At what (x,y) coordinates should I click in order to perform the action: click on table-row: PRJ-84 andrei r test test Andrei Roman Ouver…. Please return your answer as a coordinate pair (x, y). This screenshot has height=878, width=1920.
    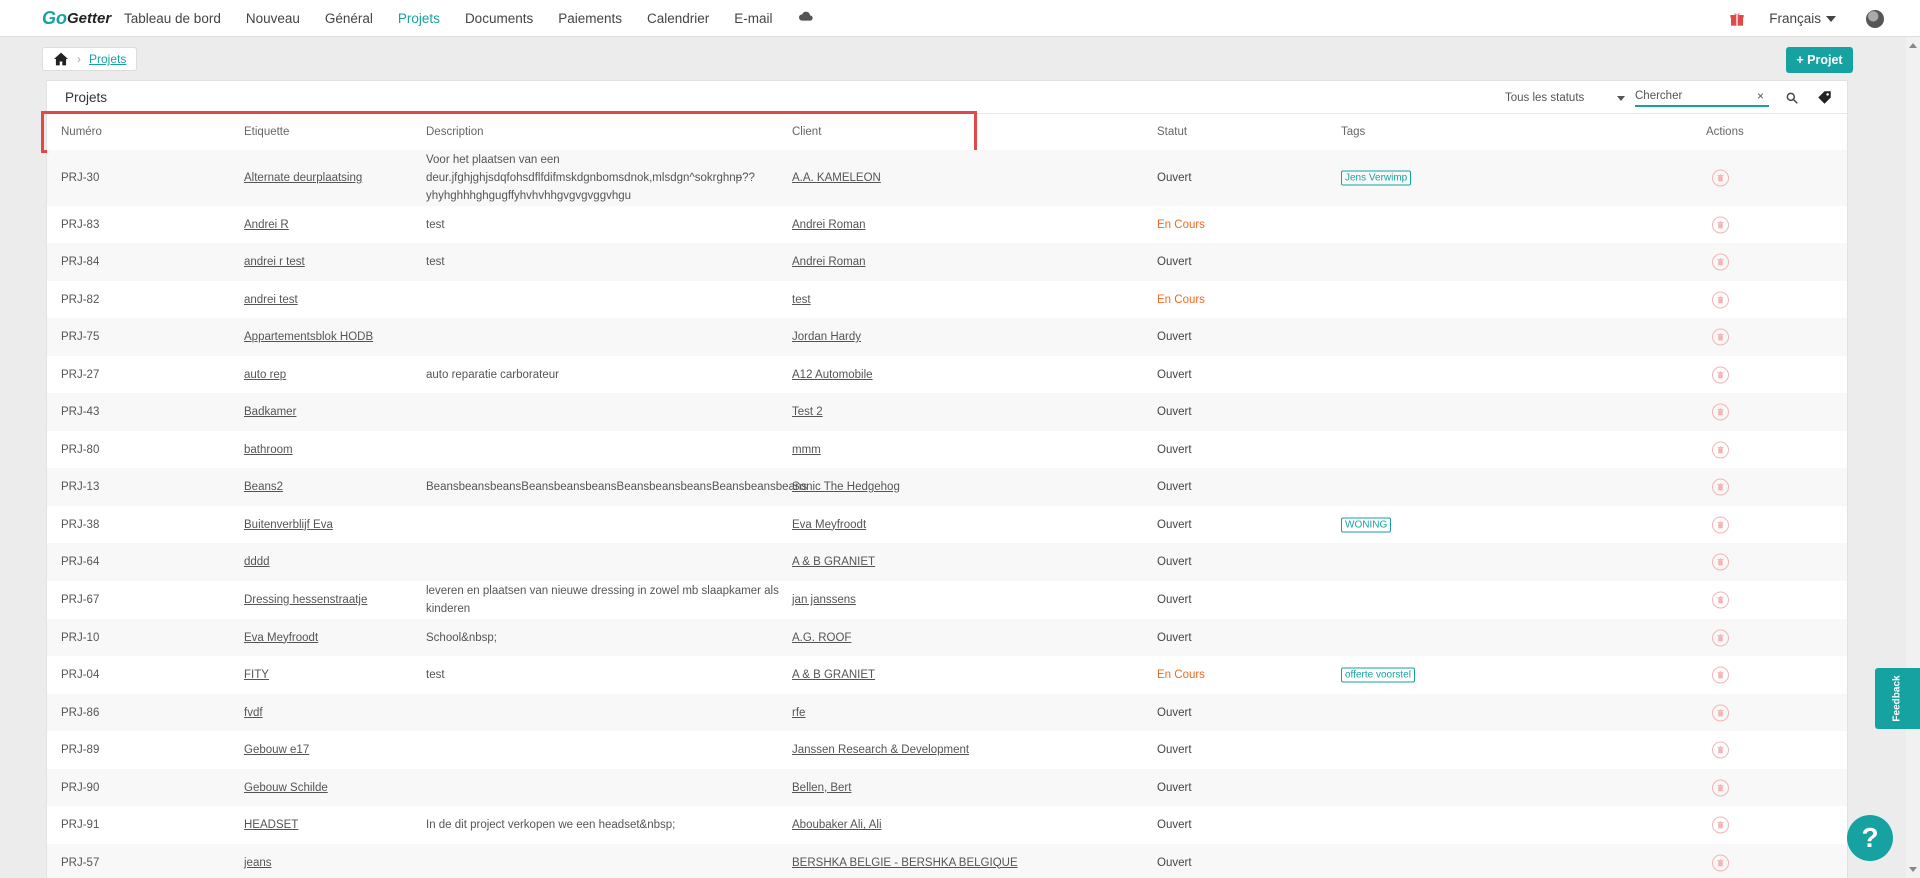
    Looking at the image, I should click on (947, 262).